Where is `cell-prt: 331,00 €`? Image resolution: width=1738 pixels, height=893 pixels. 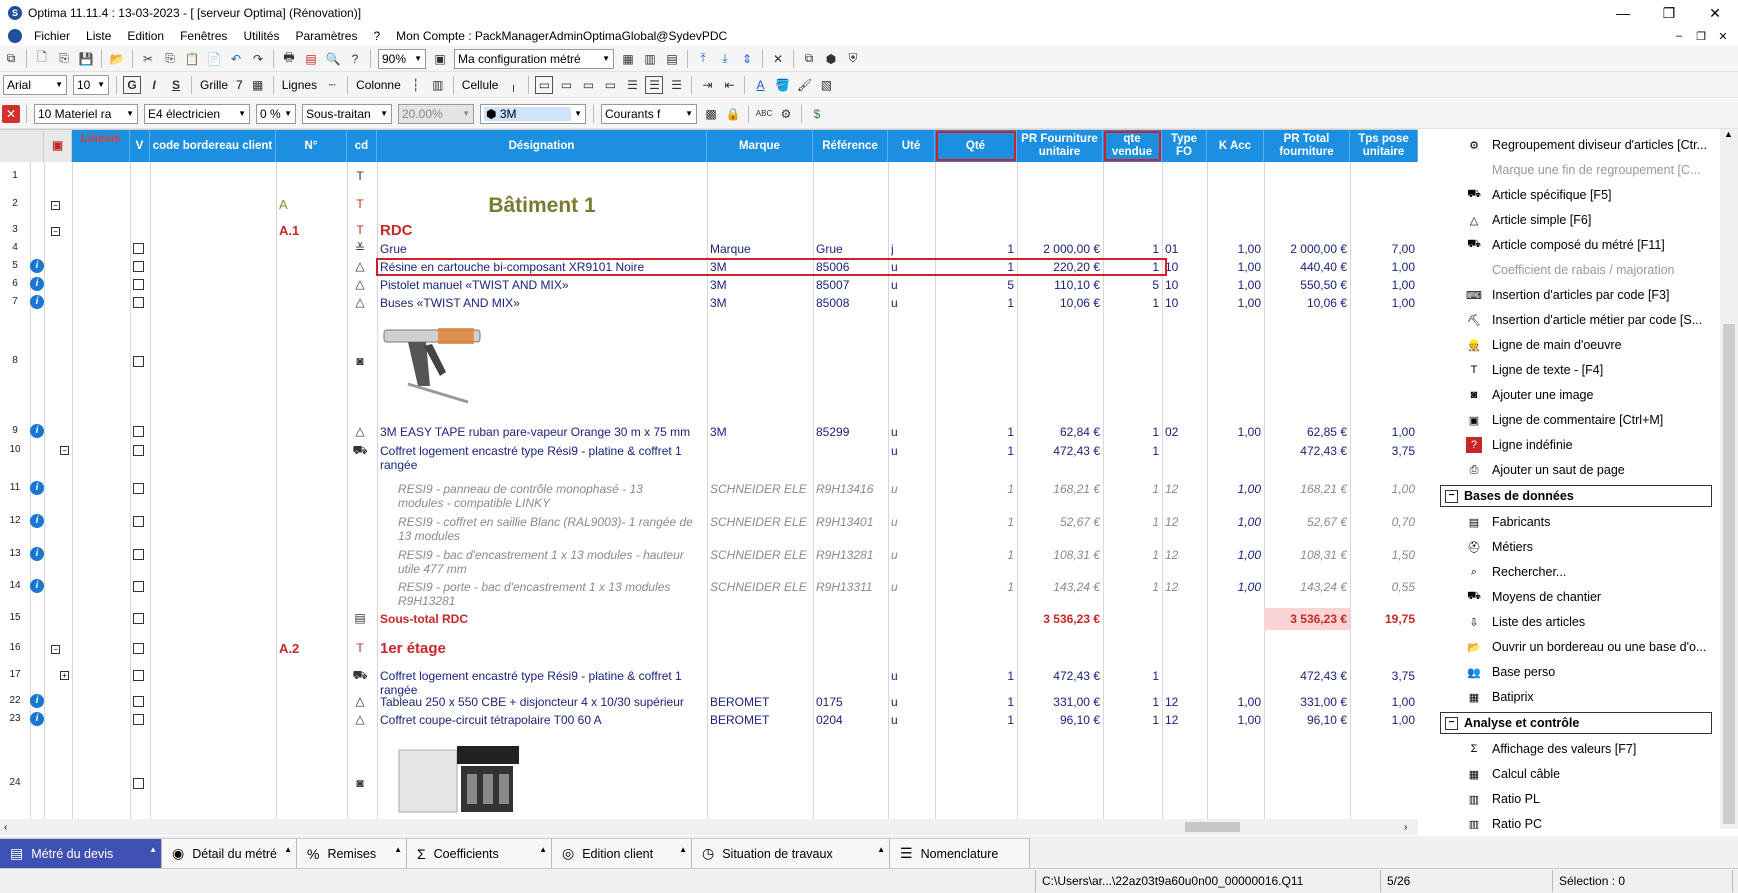 cell-prt: 331,00 € is located at coordinates (1307, 702).